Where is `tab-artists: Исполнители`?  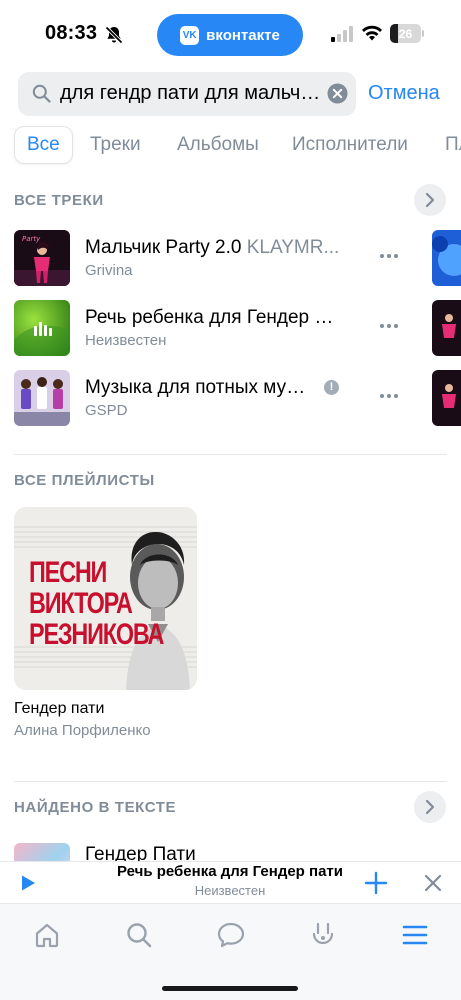
tab-artists: Исполнители is located at coordinates (350, 145).